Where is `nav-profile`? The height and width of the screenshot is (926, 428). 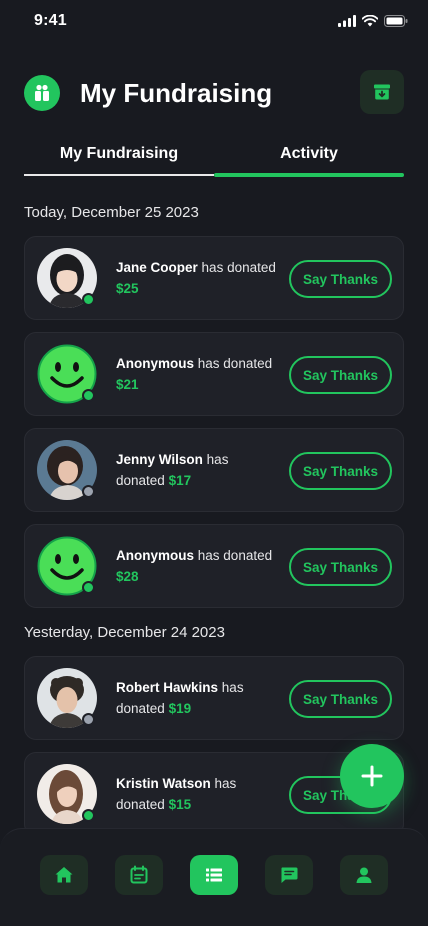
nav-profile is located at coordinates (364, 875).